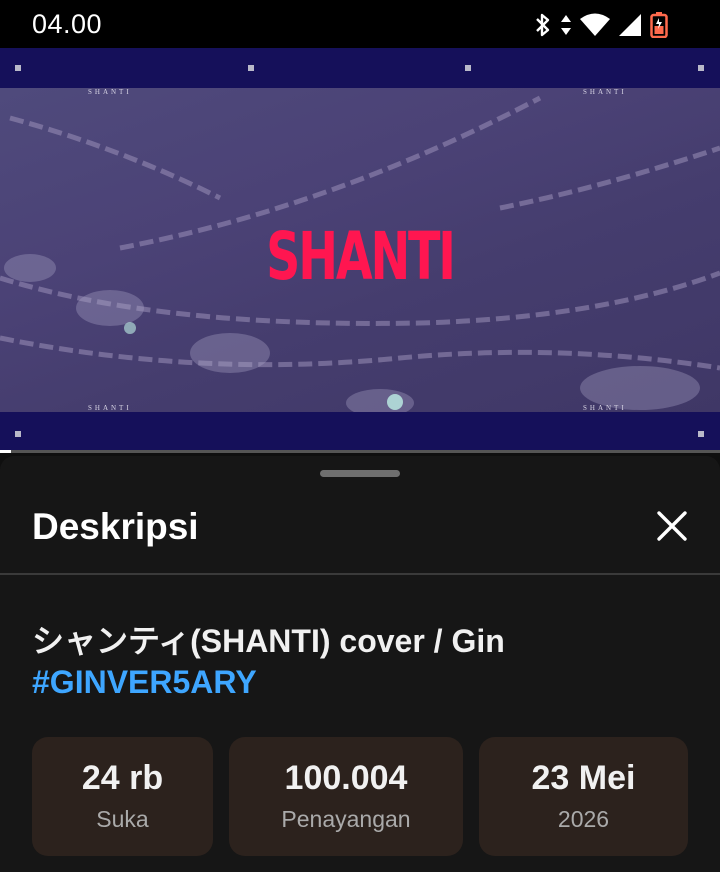 The image size is (720, 872). I want to click on status-bar: 04.00, so click(360, 24).